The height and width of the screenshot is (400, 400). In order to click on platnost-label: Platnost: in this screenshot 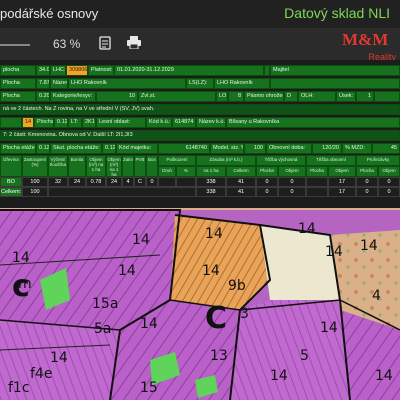, I will do `click(101, 70)`.